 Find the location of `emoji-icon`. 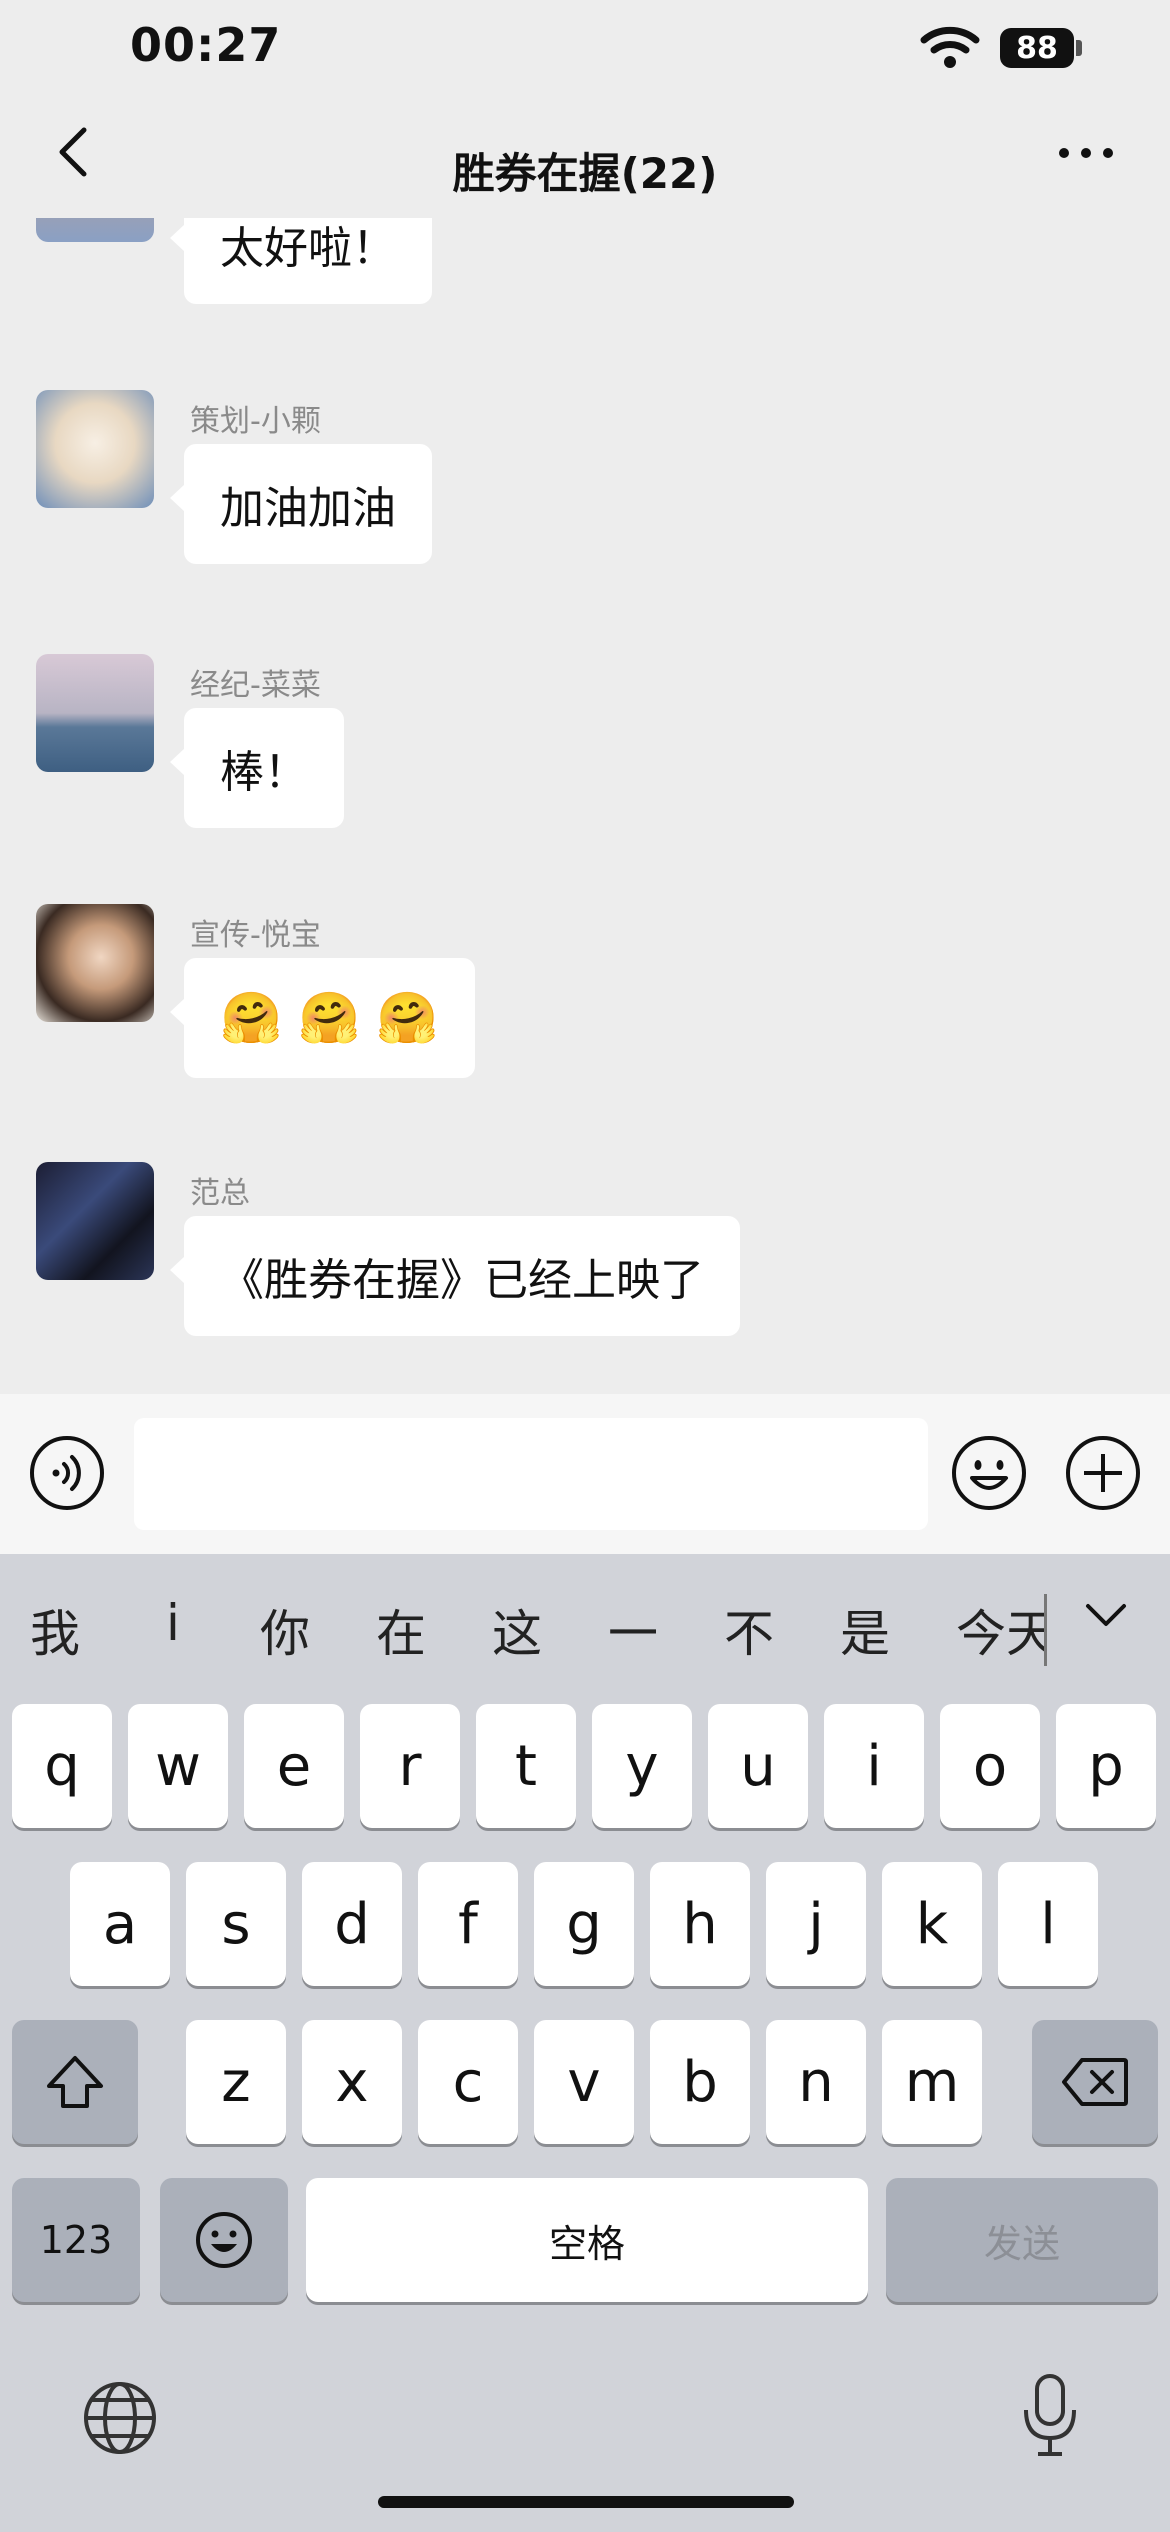

emoji-icon is located at coordinates (989, 1473).